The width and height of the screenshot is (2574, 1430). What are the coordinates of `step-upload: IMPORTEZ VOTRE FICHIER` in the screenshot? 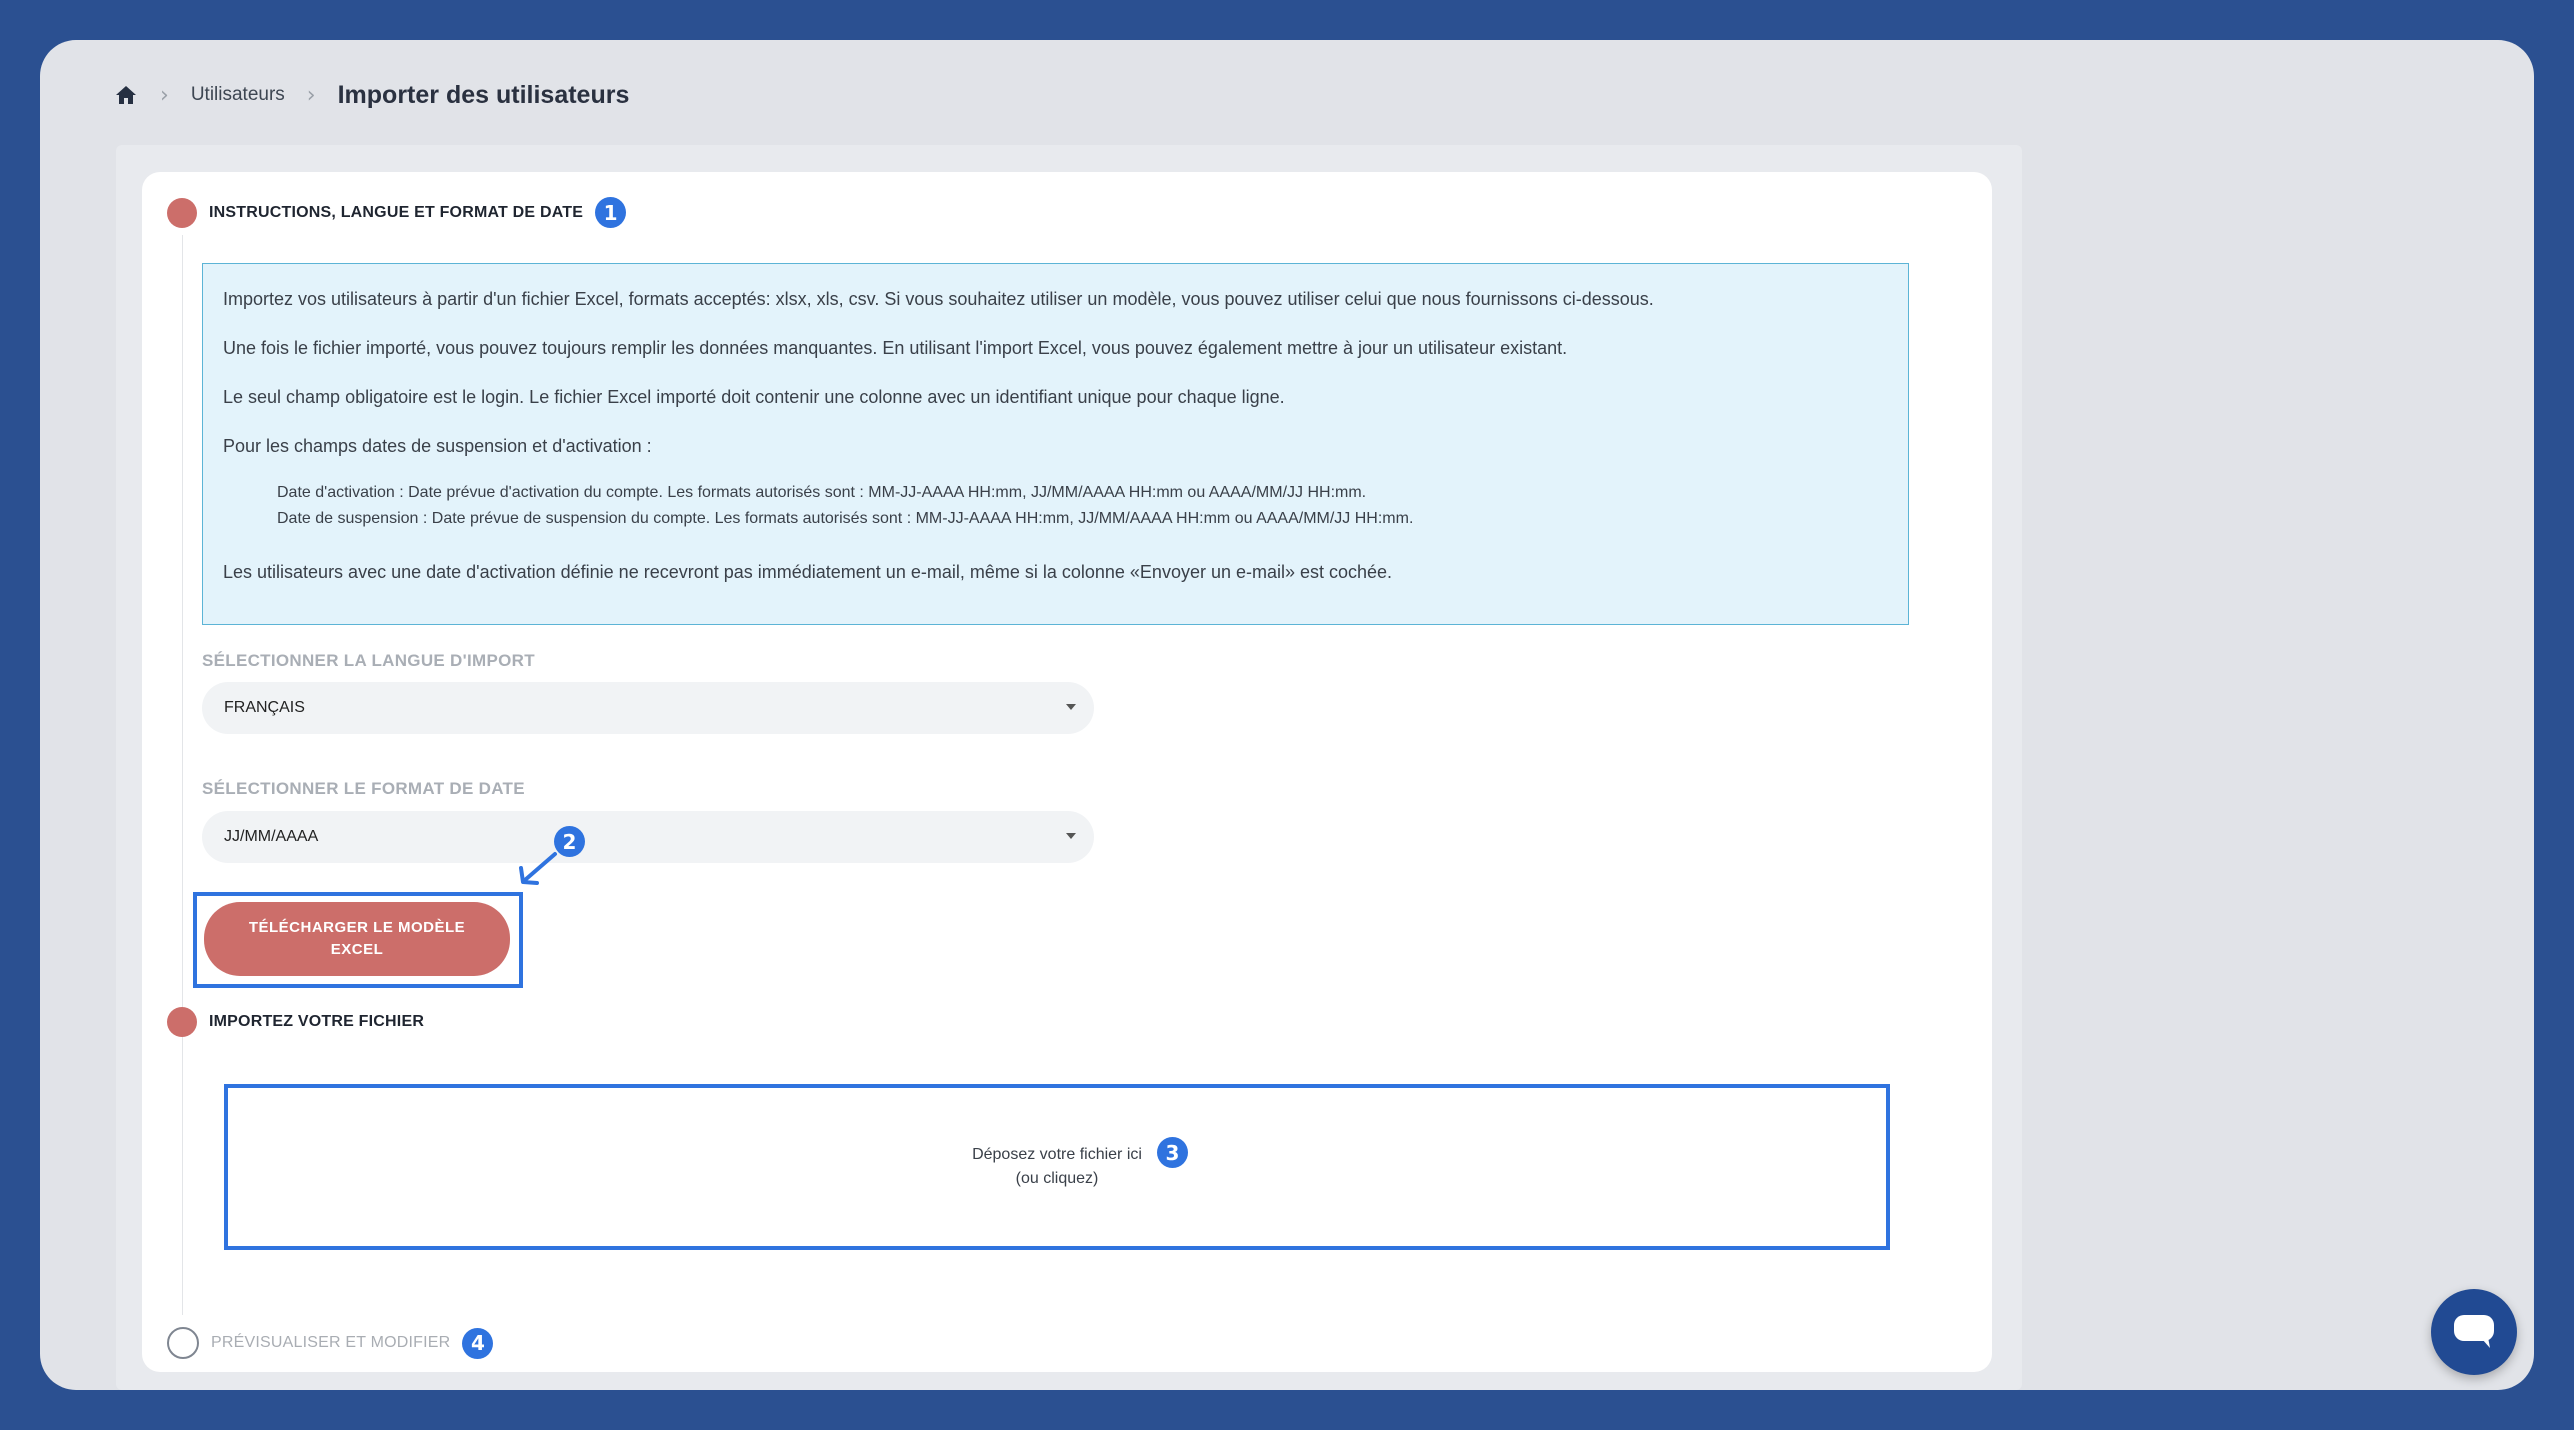 It's located at (295, 1022).